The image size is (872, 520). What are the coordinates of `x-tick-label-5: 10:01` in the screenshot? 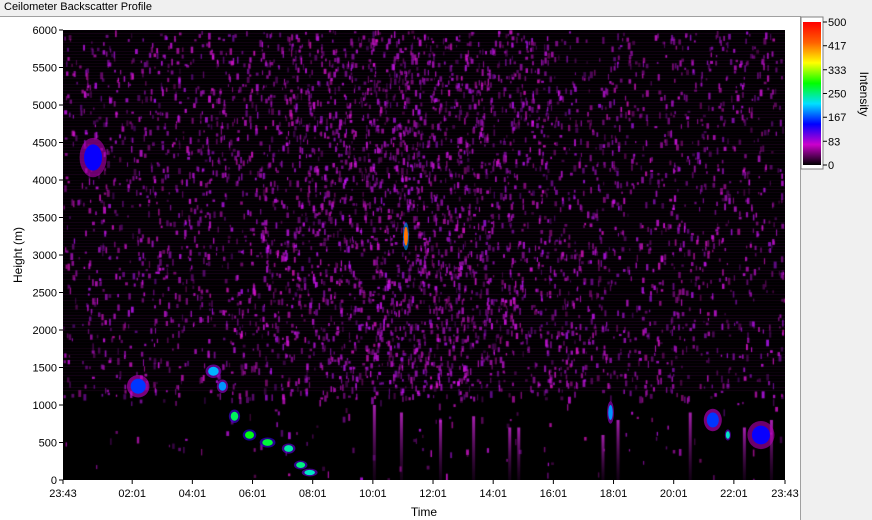 It's located at (373, 494).